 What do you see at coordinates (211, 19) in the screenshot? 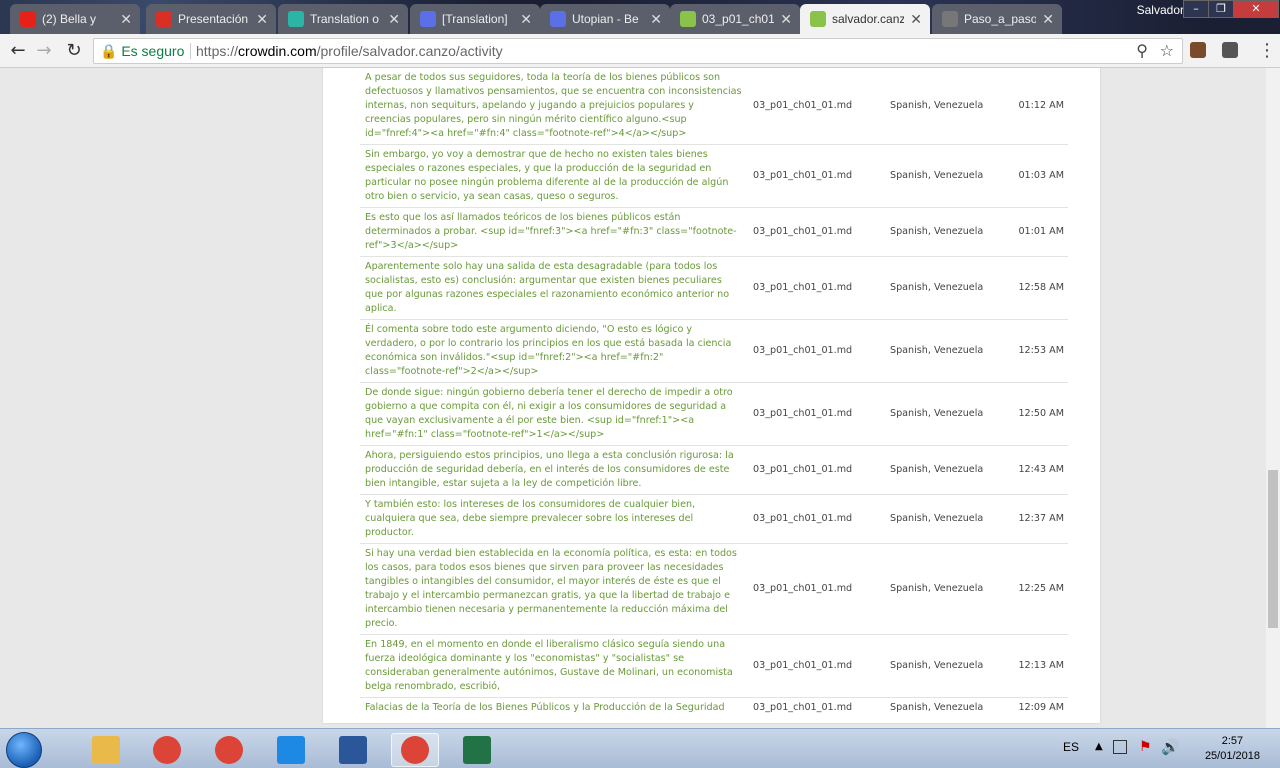
I see `tab-2: Presentación ✕` at bounding box center [211, 19].